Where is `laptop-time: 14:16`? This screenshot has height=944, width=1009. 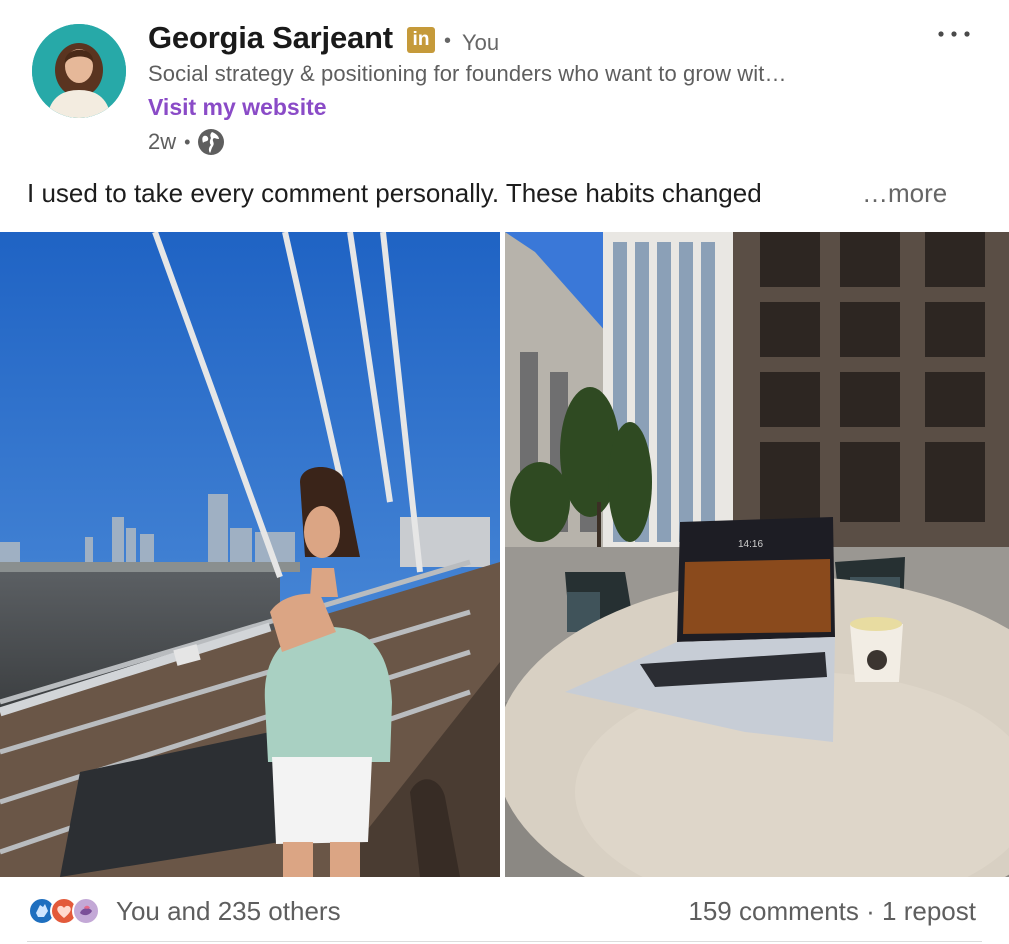 laptop-time: 14:16 is located at coordinates (750, 544).